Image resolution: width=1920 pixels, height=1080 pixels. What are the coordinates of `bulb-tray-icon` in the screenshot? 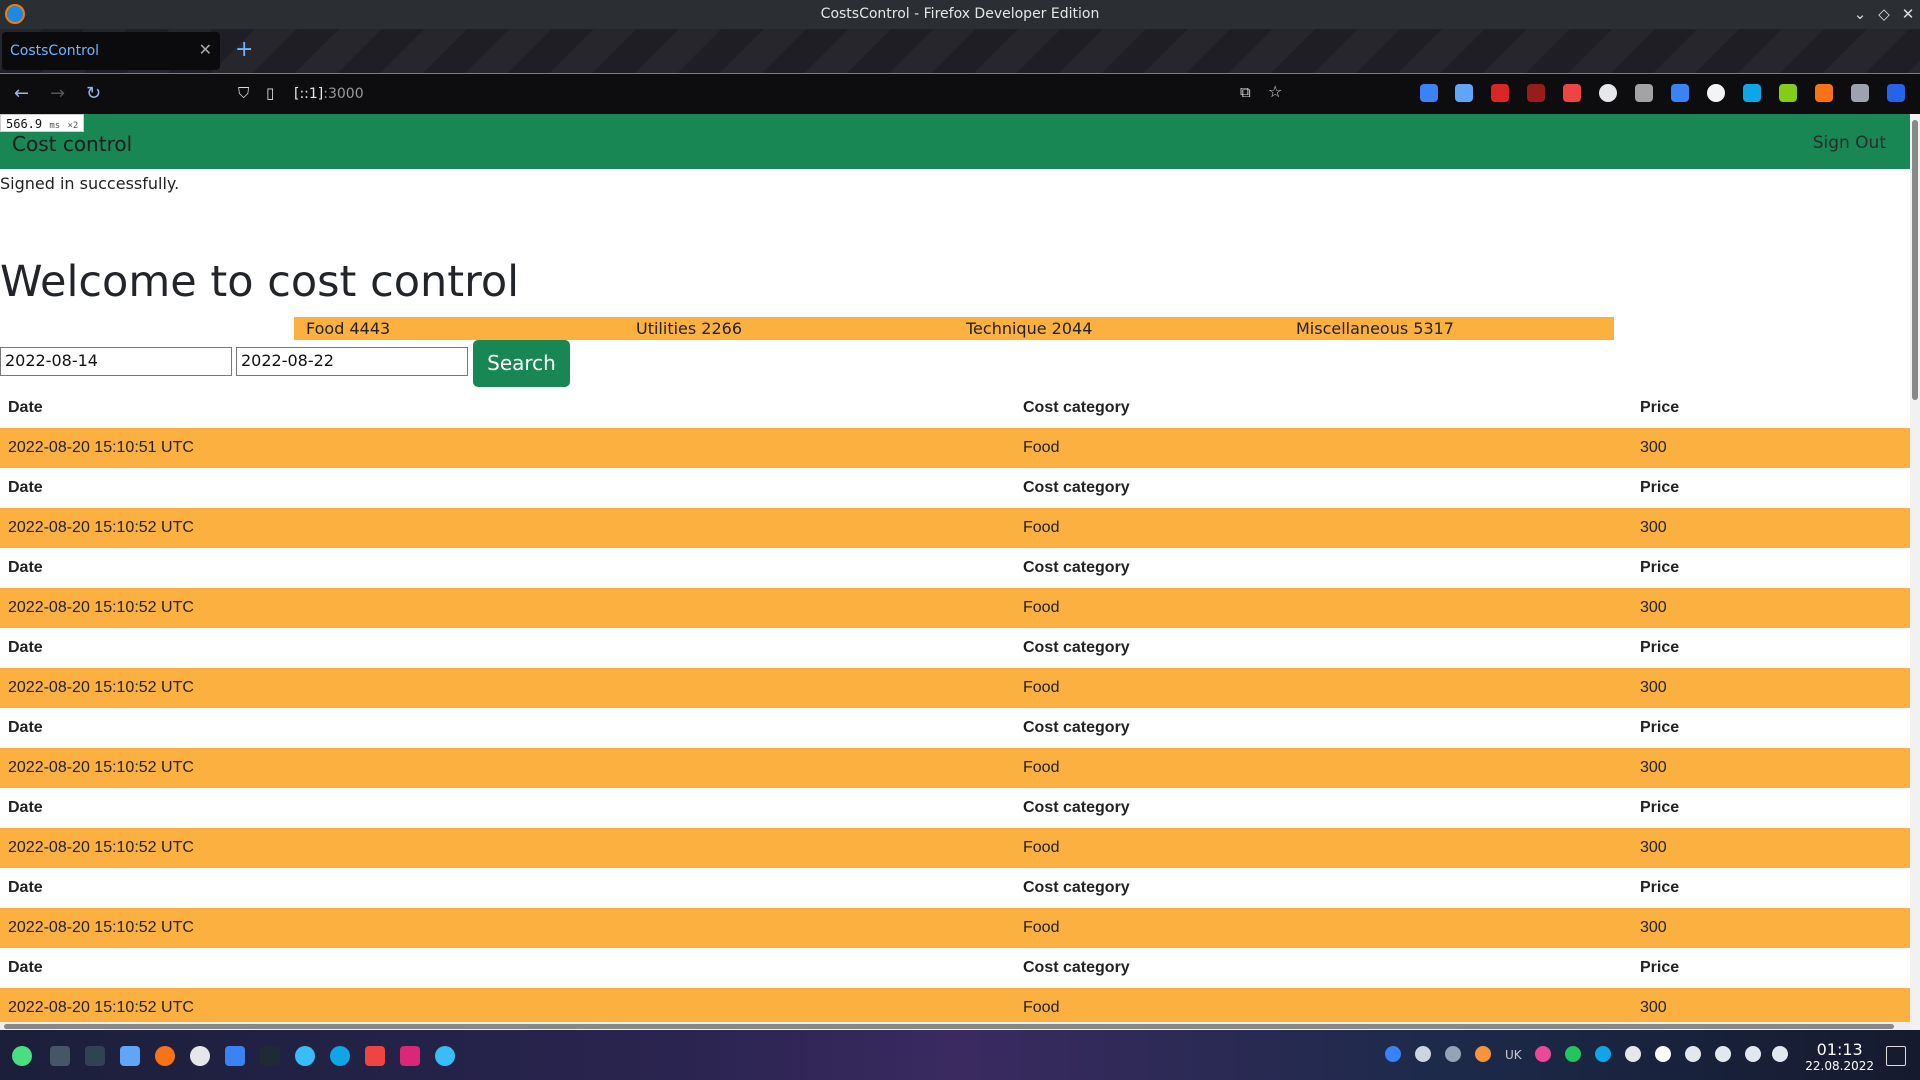 It's located at (1663, 1054).